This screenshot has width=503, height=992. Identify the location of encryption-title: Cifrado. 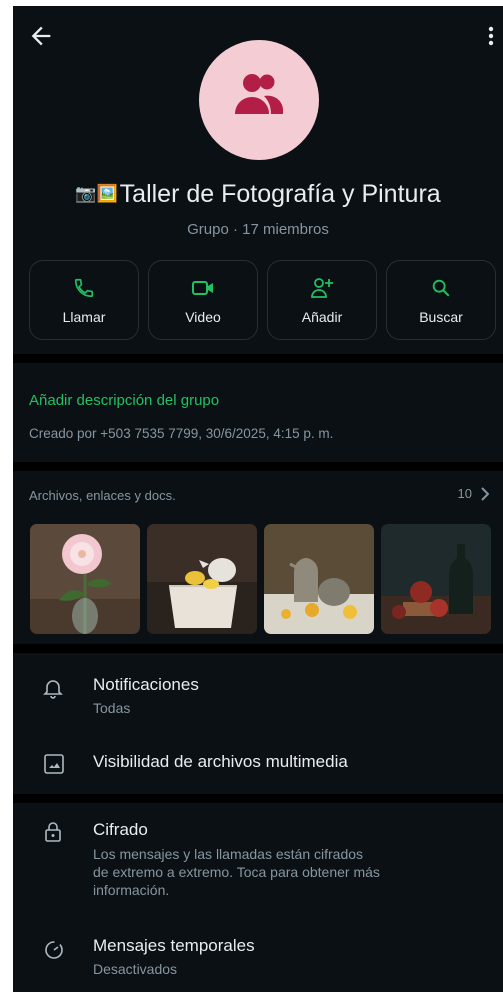
(120, 829).